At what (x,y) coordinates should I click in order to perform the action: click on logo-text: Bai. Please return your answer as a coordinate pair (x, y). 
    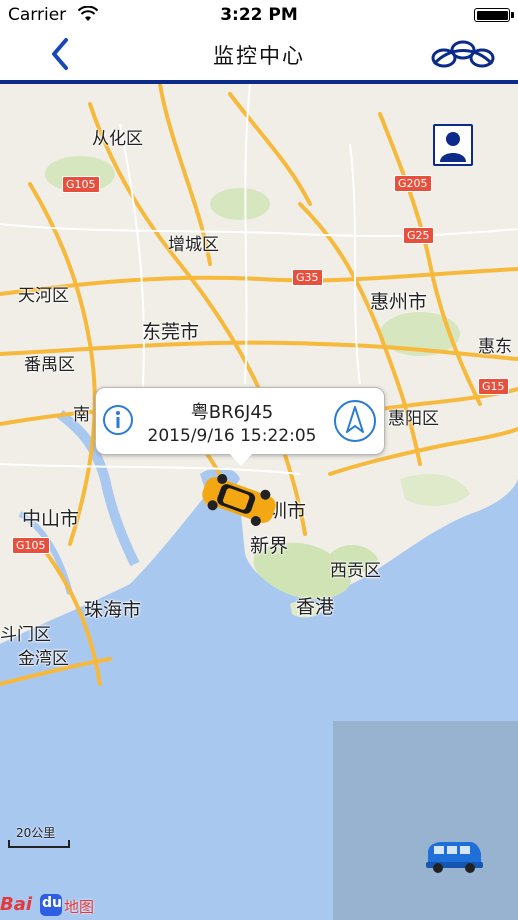
    Looking at the image, I should click on (16, 904).